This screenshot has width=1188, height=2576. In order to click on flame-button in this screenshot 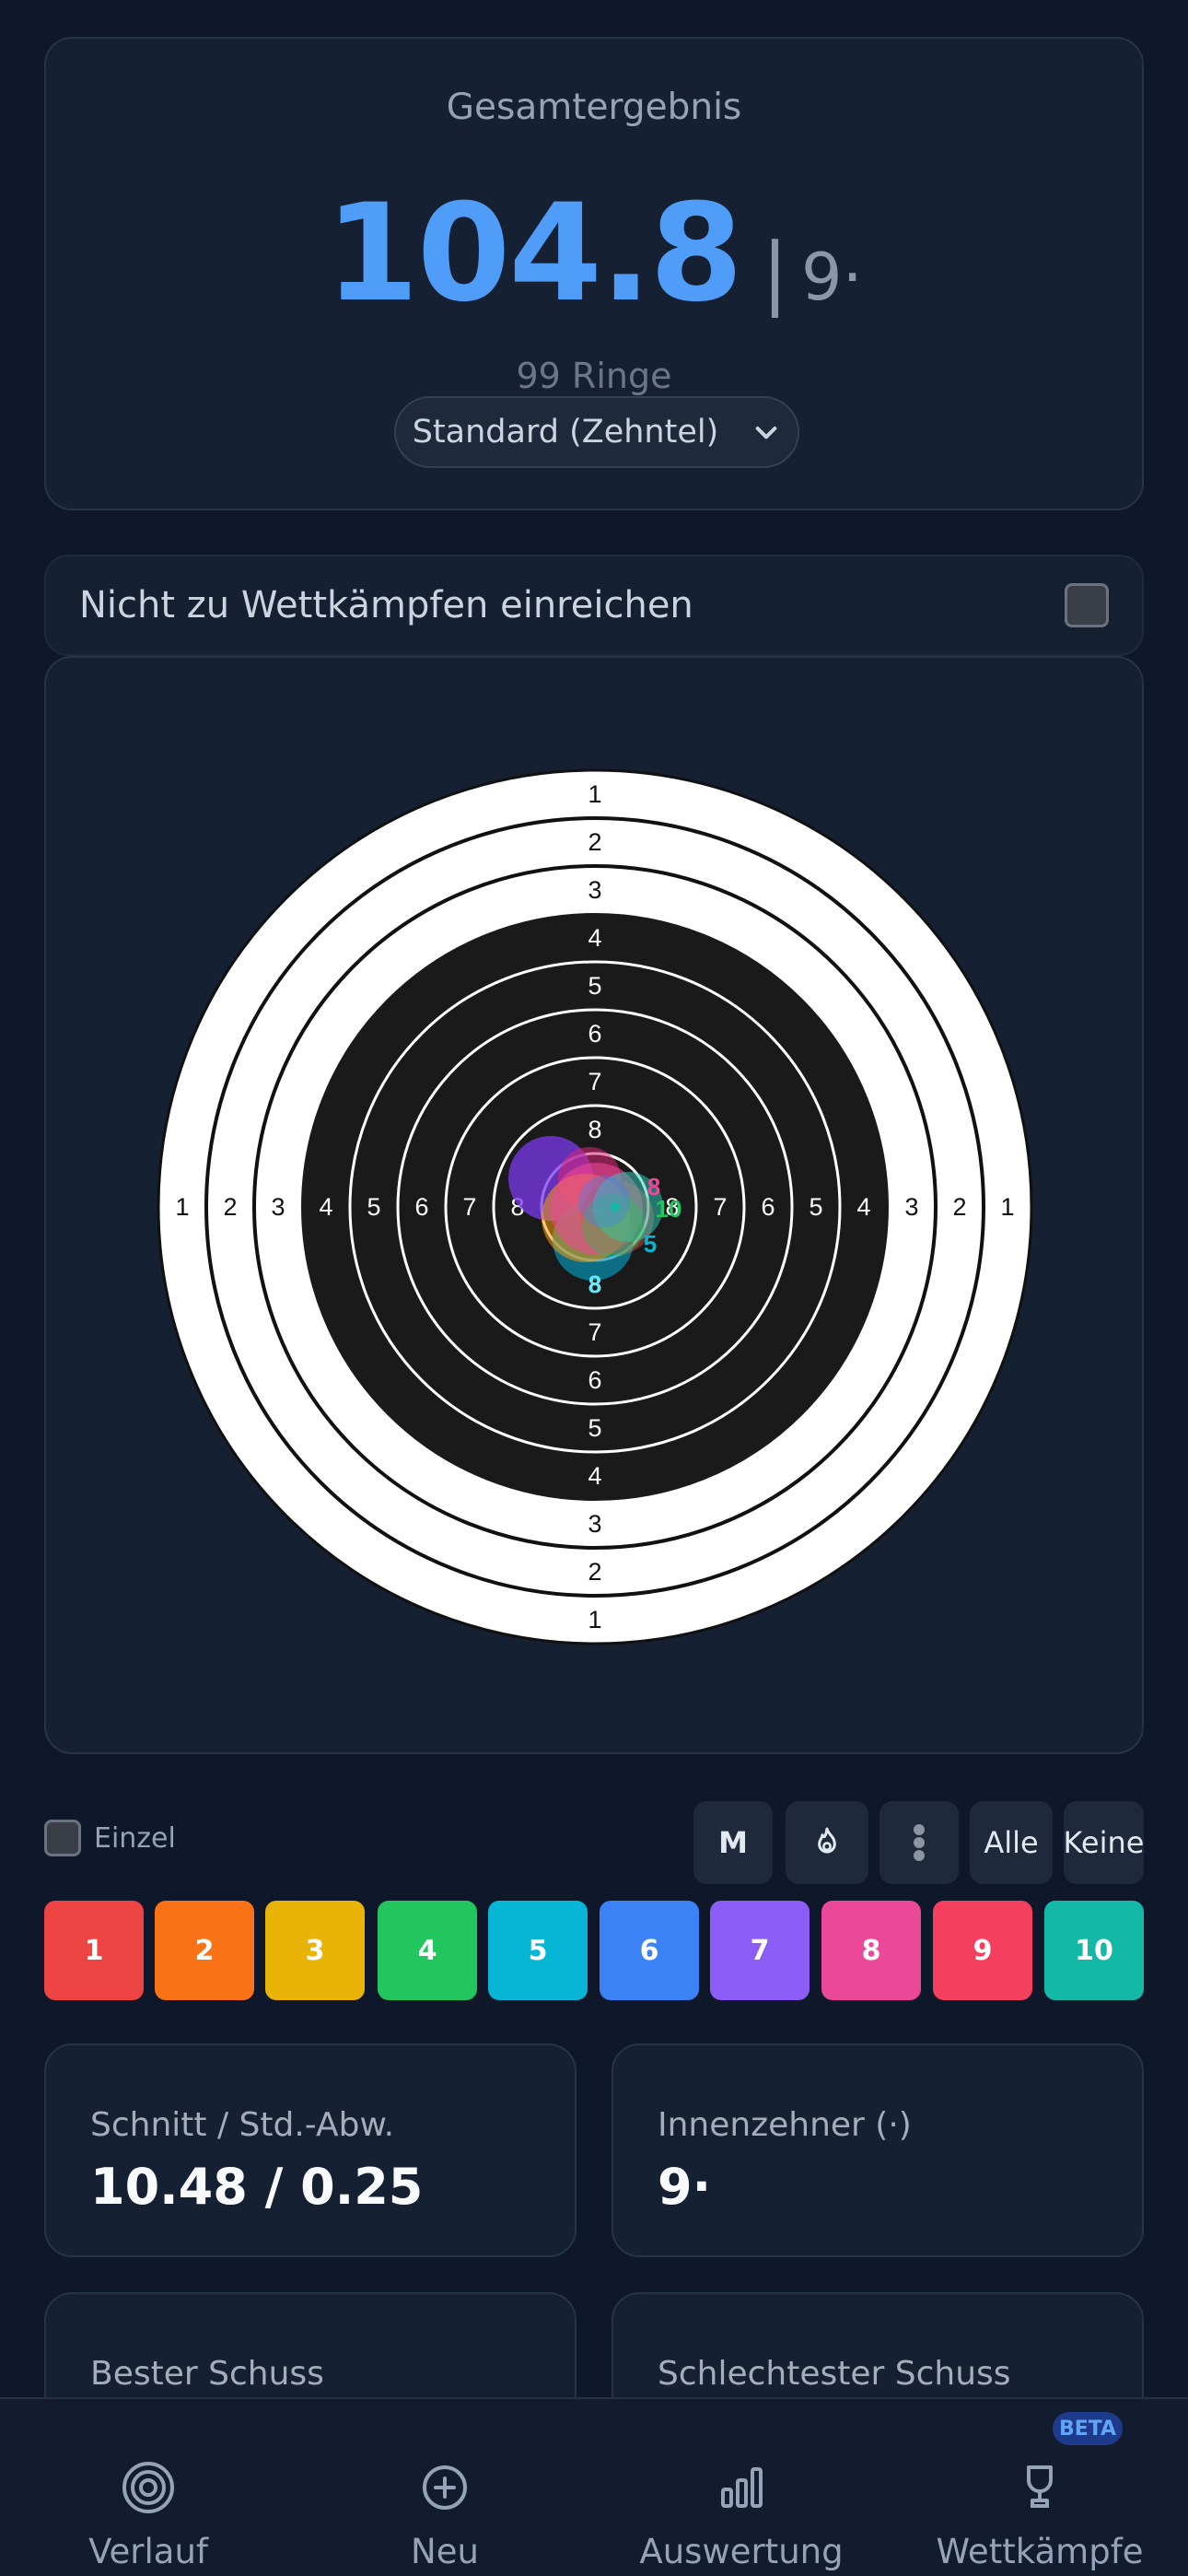, I will do `click(827, 1842)`.